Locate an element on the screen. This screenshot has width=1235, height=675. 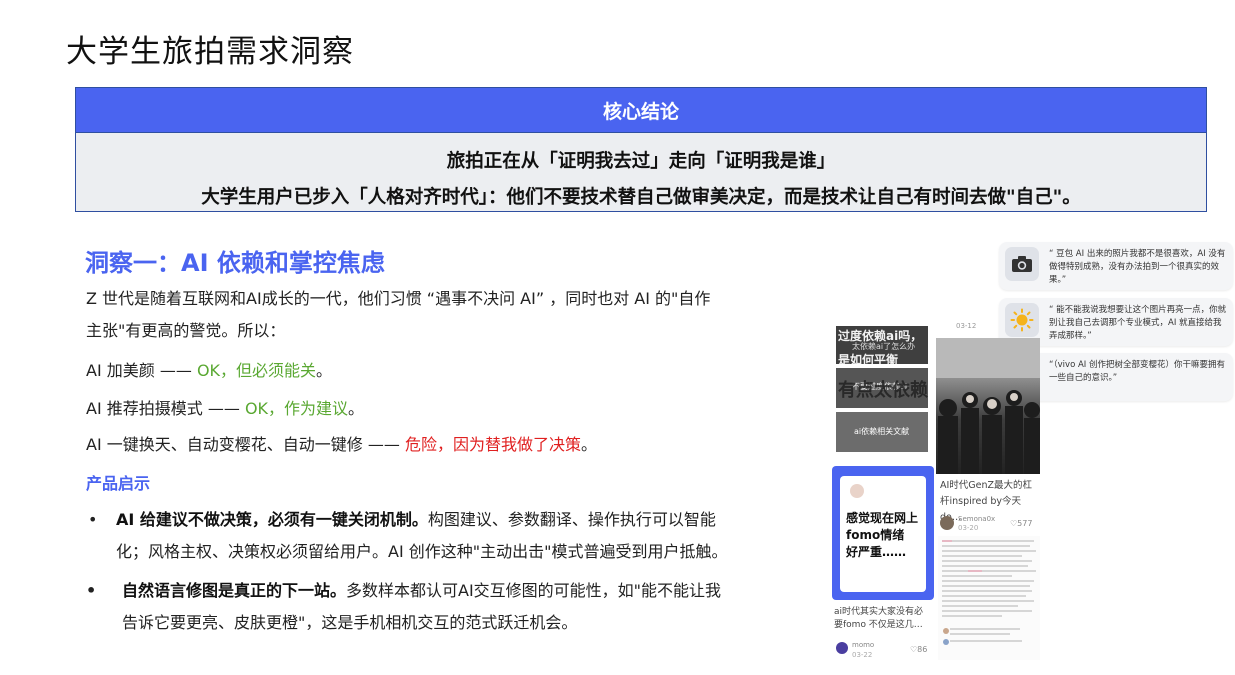
core-conclusion-header: 核心结论 is located at coordinates (641, 110).